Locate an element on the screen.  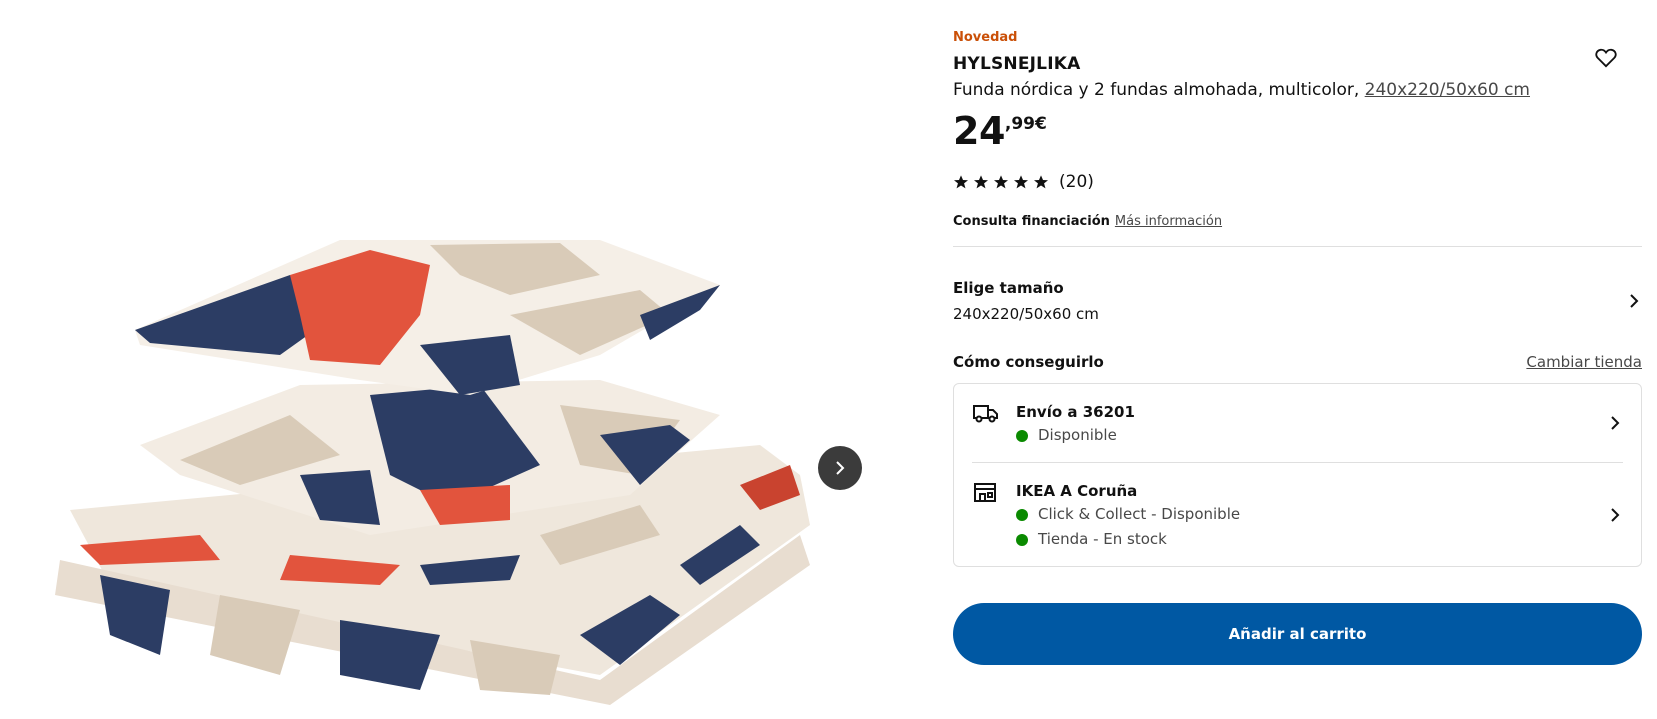
product-name: HYLSNEJLIKA is located at coordinates (1017, 64).